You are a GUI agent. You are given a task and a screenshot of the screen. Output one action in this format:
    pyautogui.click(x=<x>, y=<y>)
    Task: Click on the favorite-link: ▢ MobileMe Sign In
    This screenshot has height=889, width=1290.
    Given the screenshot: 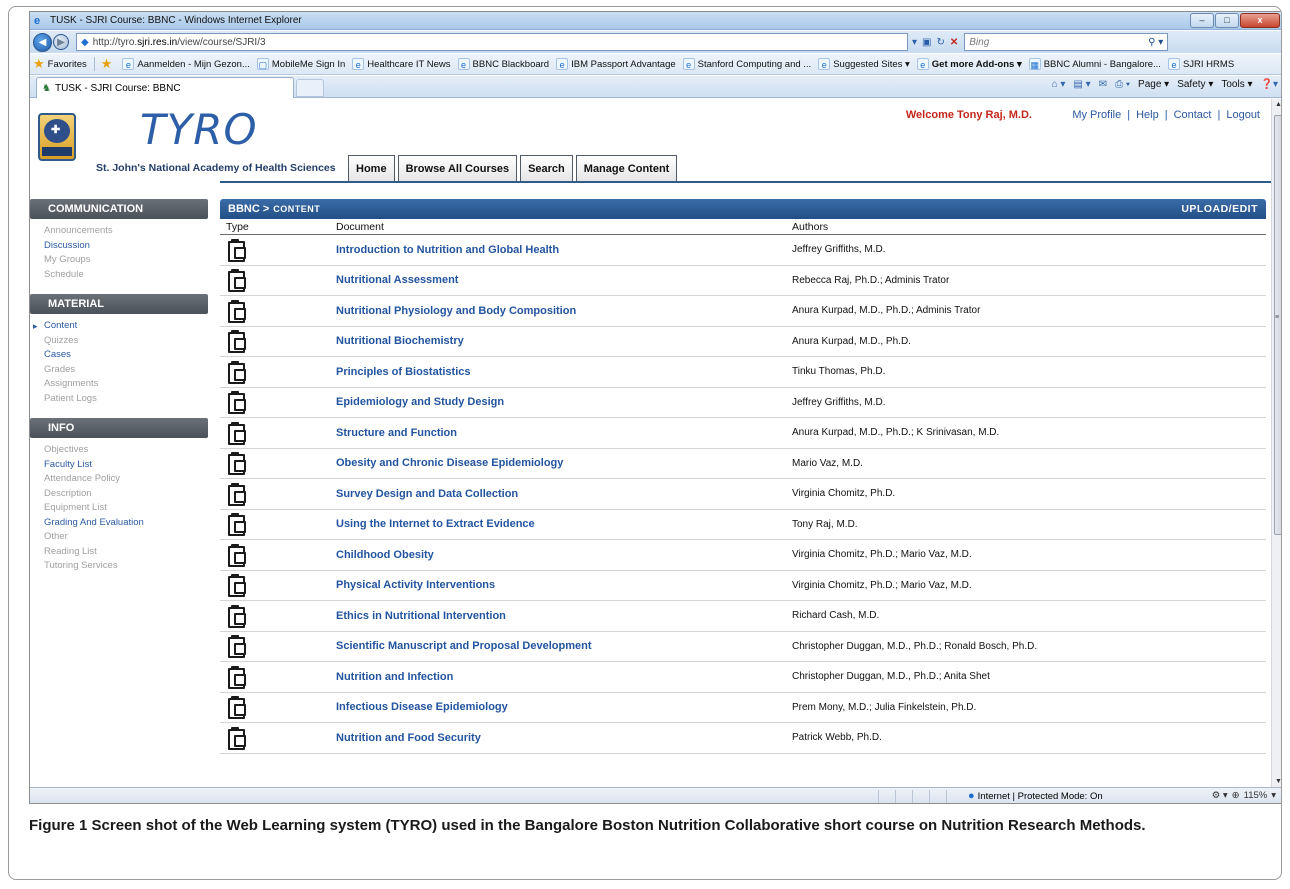 What is the action you would take?
    pyautogui.click(x=300, y=64)
    